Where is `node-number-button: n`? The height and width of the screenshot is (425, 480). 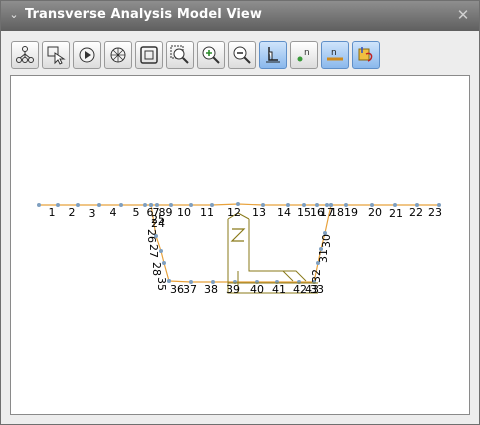
node-number-button: n is located at coordinates (304, 55).